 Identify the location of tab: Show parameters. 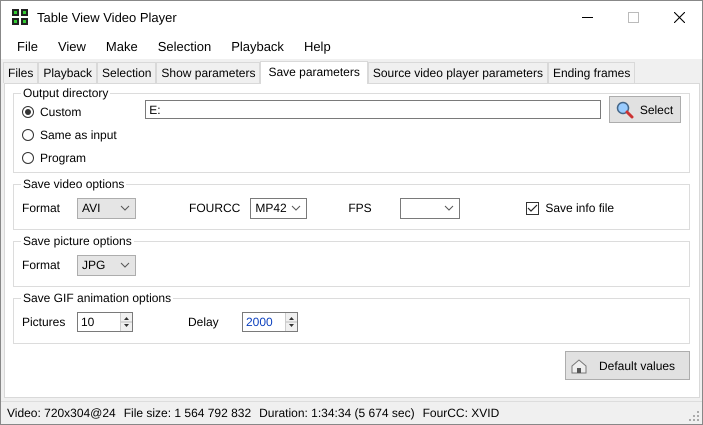
(208, 72).